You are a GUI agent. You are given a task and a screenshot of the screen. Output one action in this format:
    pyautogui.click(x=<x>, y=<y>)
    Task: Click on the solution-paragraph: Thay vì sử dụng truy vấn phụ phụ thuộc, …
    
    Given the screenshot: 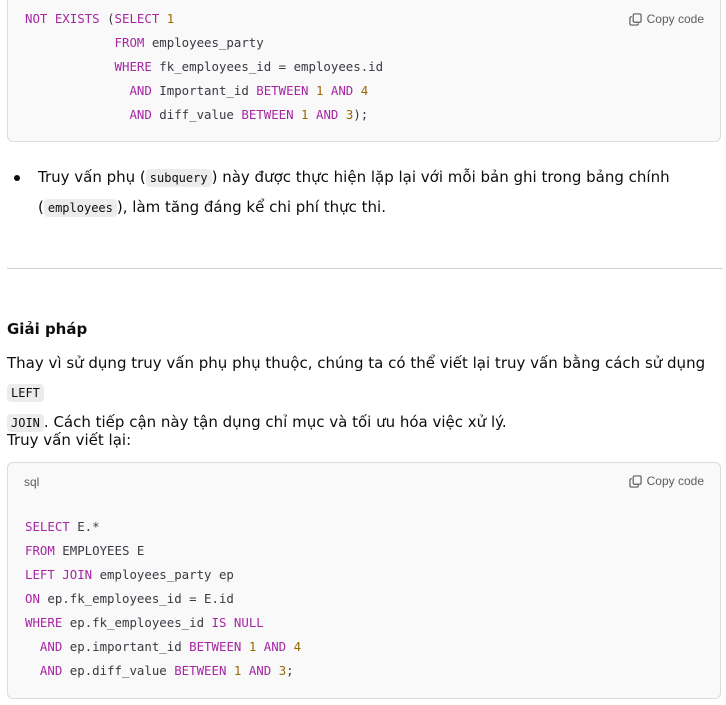 What is the action you would take?
    pyautogui.click(x=357, y=393)
    